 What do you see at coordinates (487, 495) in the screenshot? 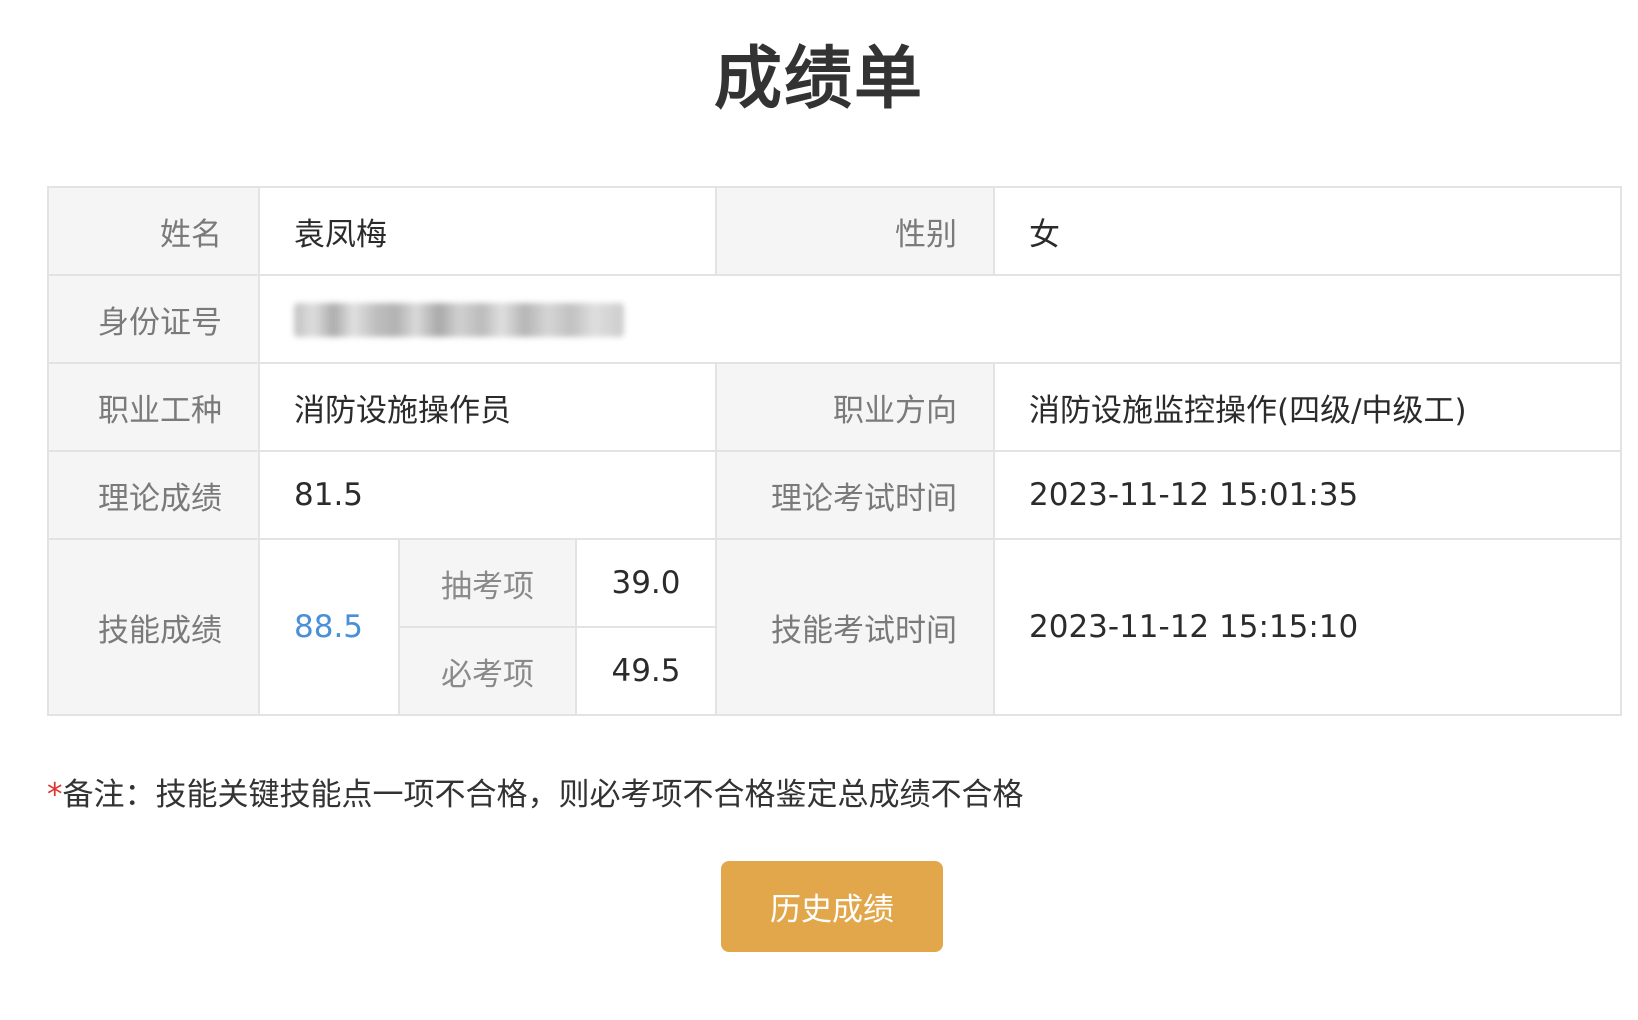
I see `theory-score-value: 81.5` at bounding box center [487, 495].